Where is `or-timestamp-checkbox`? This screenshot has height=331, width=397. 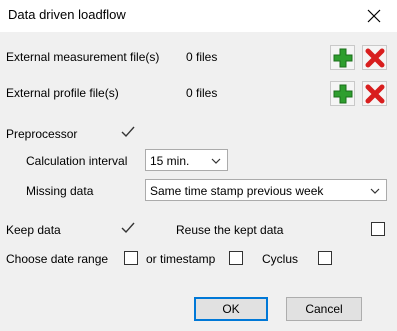
or-timestamp-checkbox is located at coordinates (236, 258).